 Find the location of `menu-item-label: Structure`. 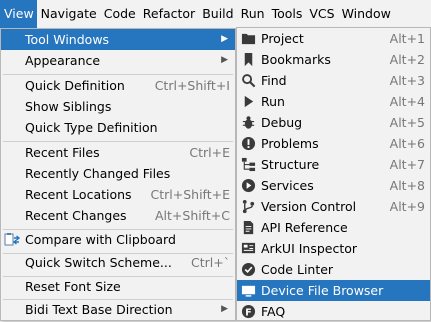

menu-item-label: Structure is located at coordinates (290, 164).